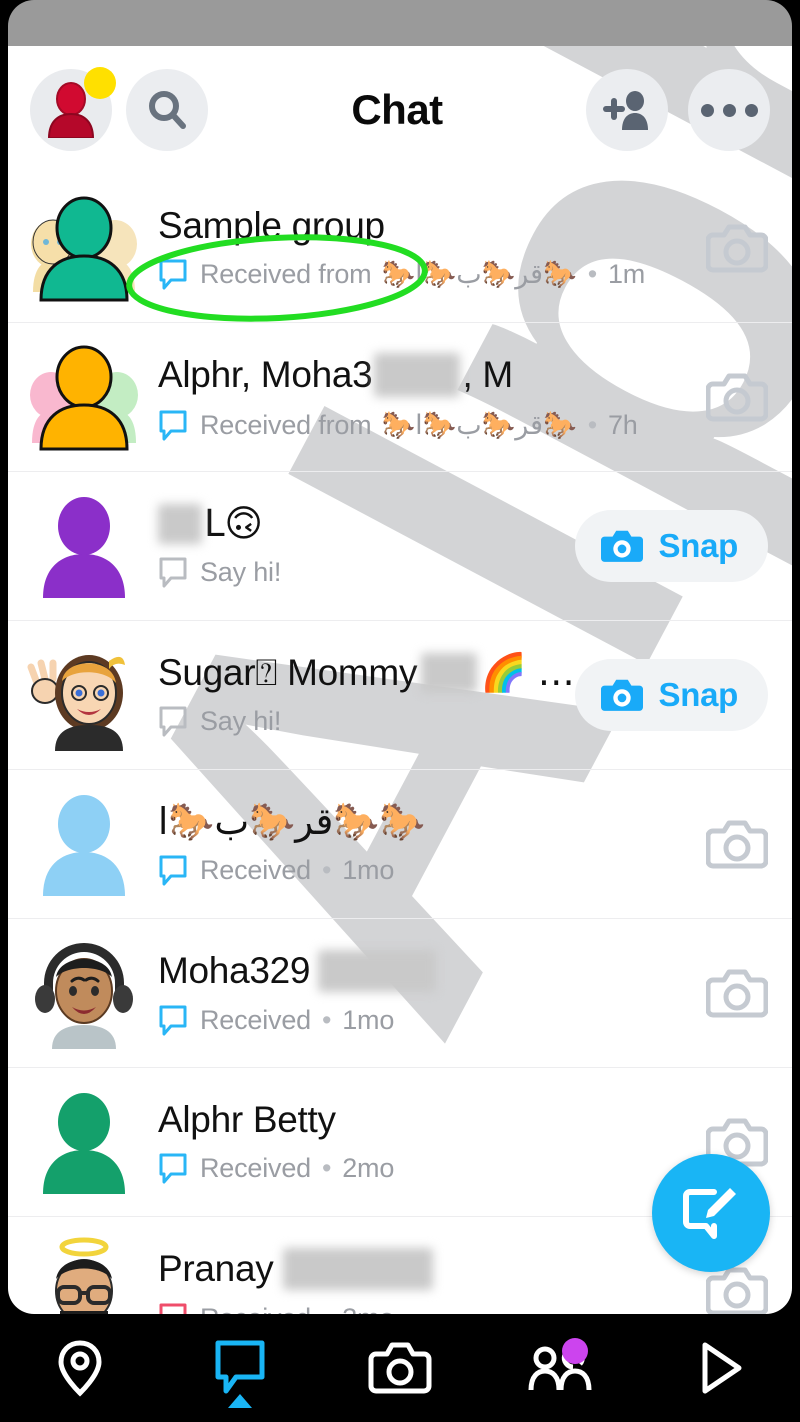 The image size is (800, 1422). I want to click on chat-title-text: L🙃, so click(233, 523).